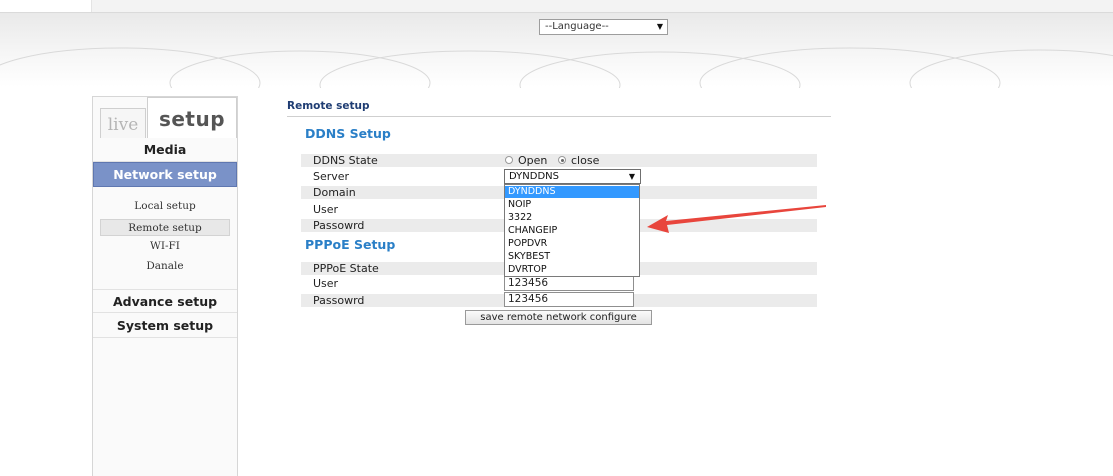  I want to click on sidebar-item-system-setup: System setup, so click(165, 326).